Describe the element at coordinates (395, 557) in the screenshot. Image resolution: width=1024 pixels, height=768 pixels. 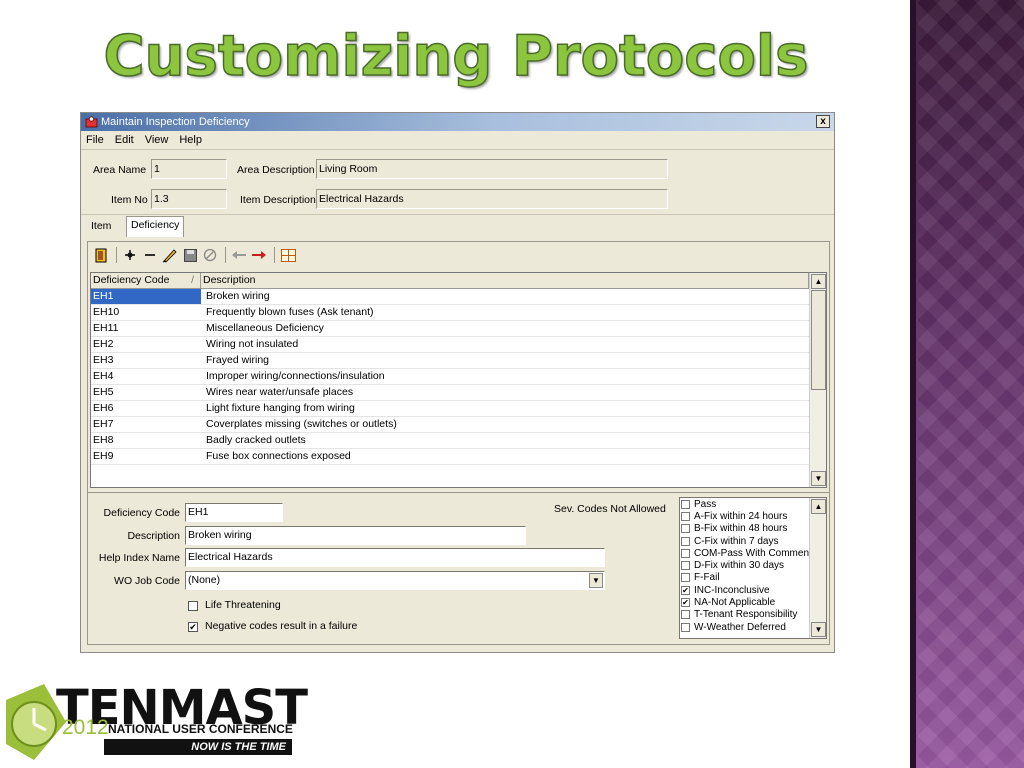
I see `help-index-field: Electrical Hazards` at that location.